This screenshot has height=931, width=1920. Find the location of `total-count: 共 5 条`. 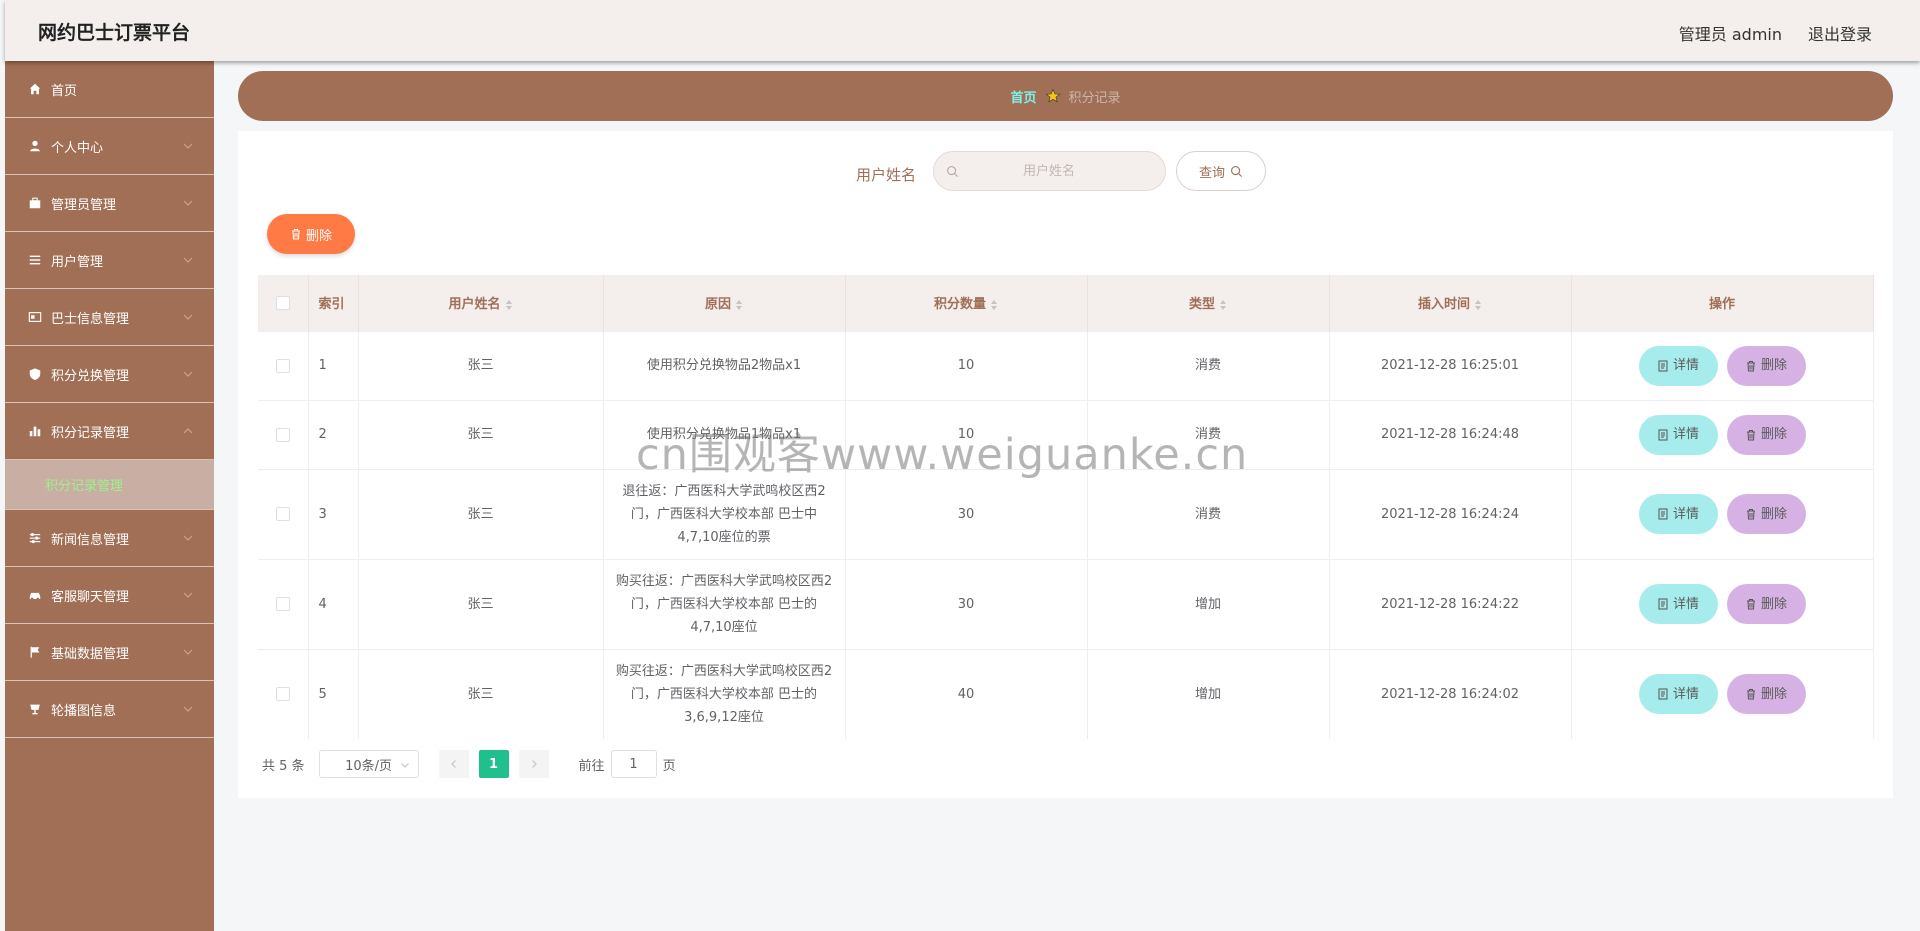

total-count: 共 5 条 is located at coordinates (283, 766).